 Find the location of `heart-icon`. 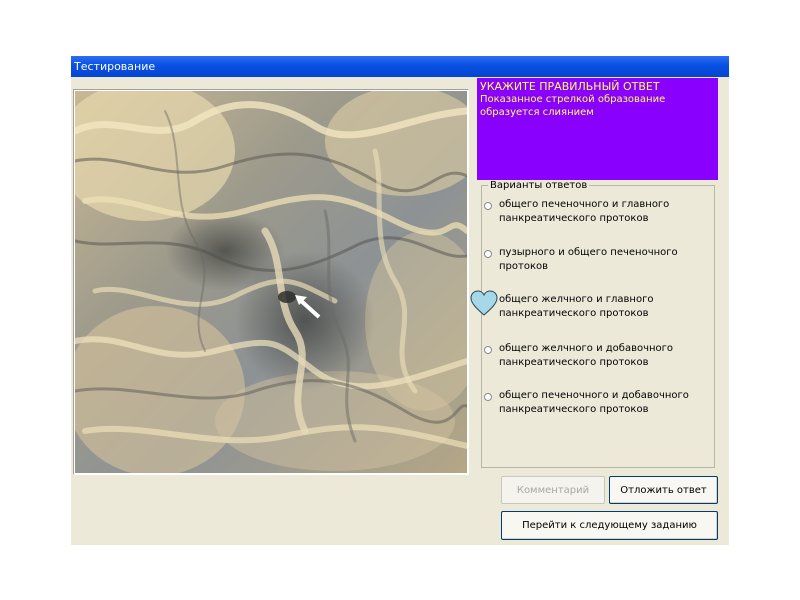

heart-icon is located at coordinates (484, 304).